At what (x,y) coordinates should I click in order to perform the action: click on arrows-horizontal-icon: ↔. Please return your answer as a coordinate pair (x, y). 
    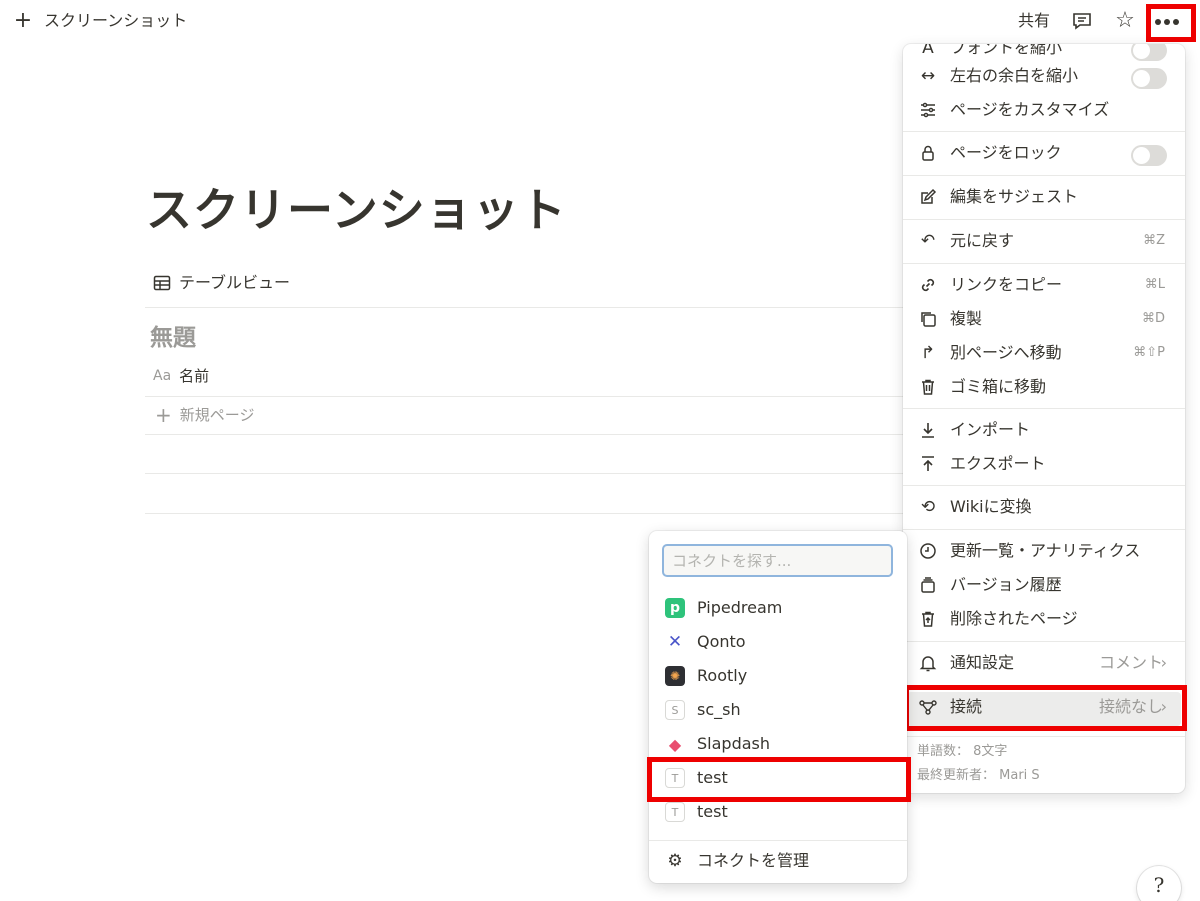
    Looking at the image, I should click on (928, 76).